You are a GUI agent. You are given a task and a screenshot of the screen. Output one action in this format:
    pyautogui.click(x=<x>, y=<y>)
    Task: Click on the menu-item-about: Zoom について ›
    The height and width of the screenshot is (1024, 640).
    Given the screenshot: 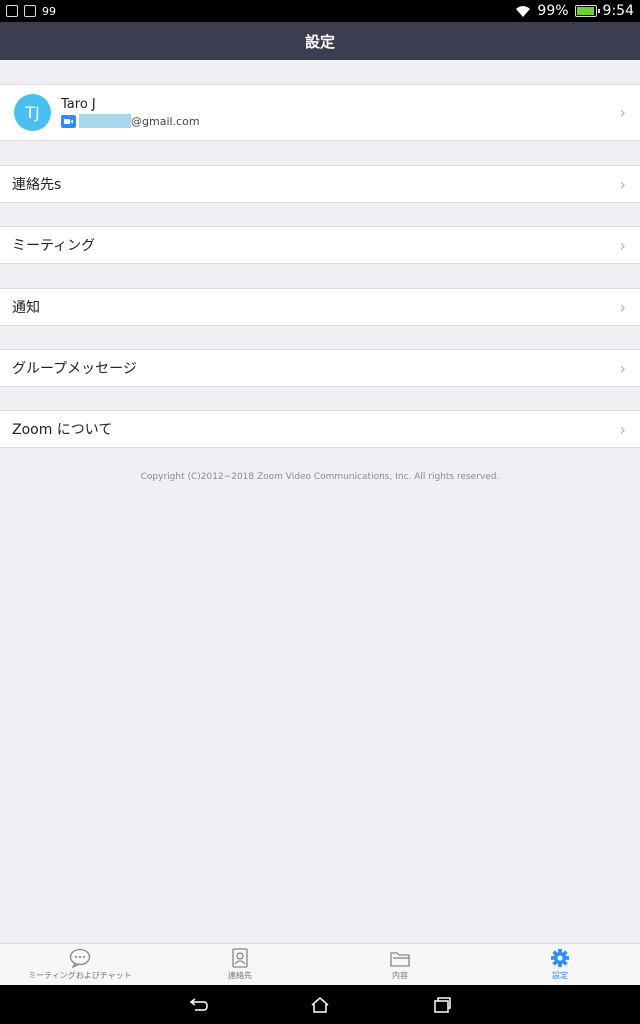 What is the action you would take?
    pyautogui.click(x=320, y=429)
    